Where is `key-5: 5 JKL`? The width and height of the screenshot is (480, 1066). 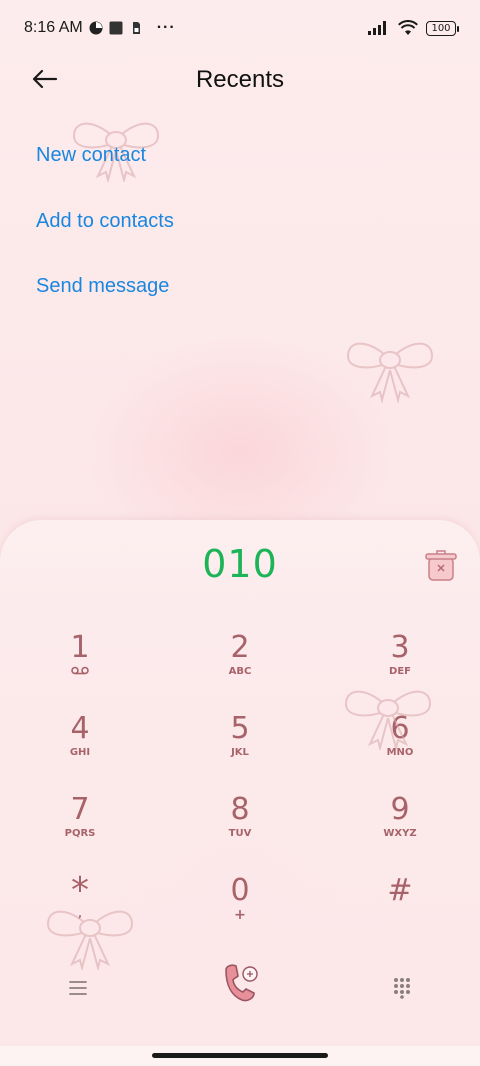
key-5: 5 JKL is located at coordinates (240, 748).